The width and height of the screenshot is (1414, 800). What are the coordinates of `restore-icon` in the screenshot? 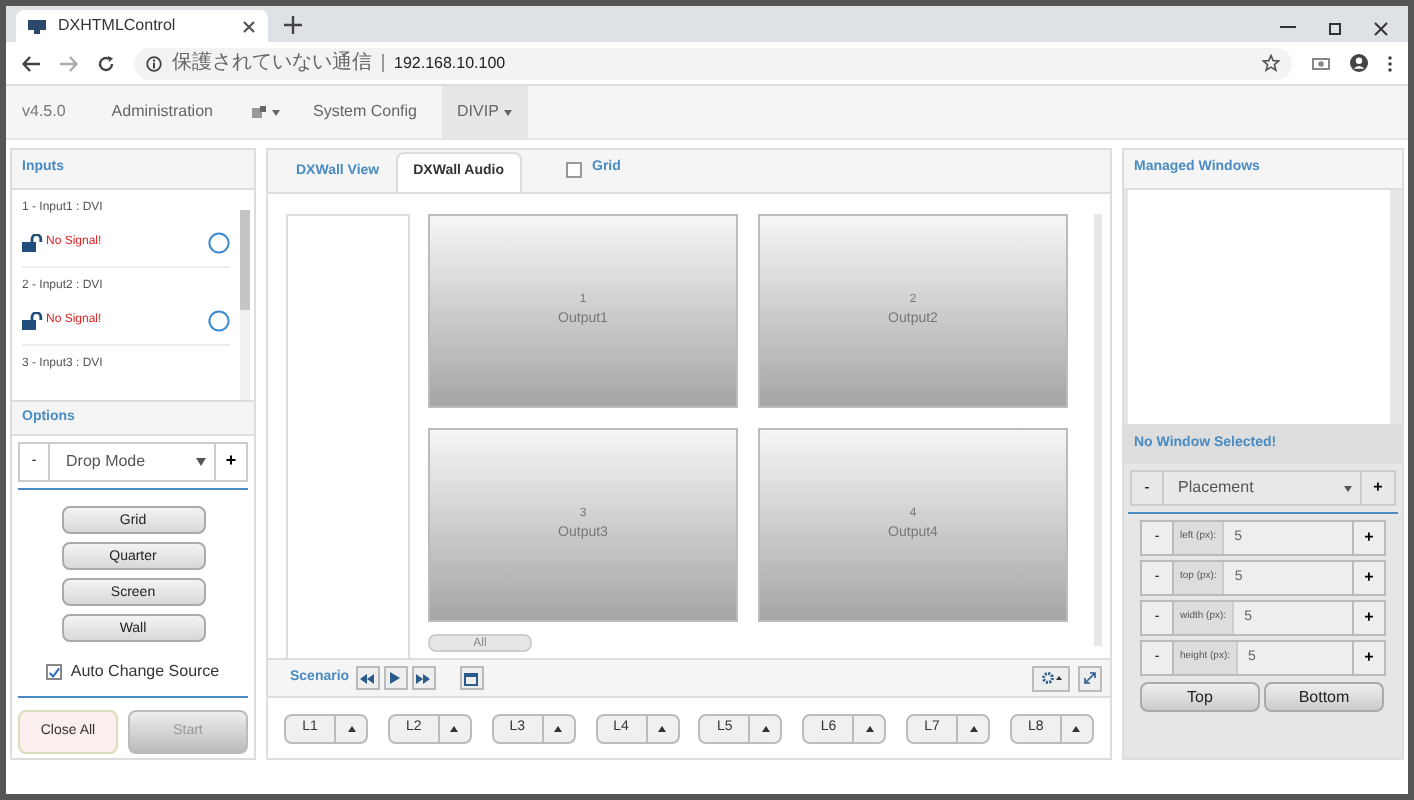 It's located at (1335, 29).